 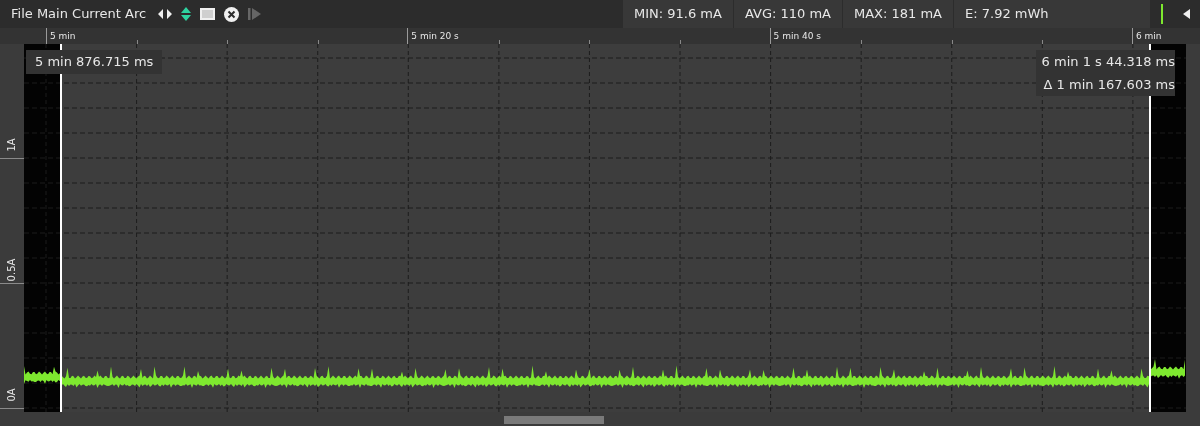 I want to click on time-tick-label: 6 min, so click(x=1148, y=36).